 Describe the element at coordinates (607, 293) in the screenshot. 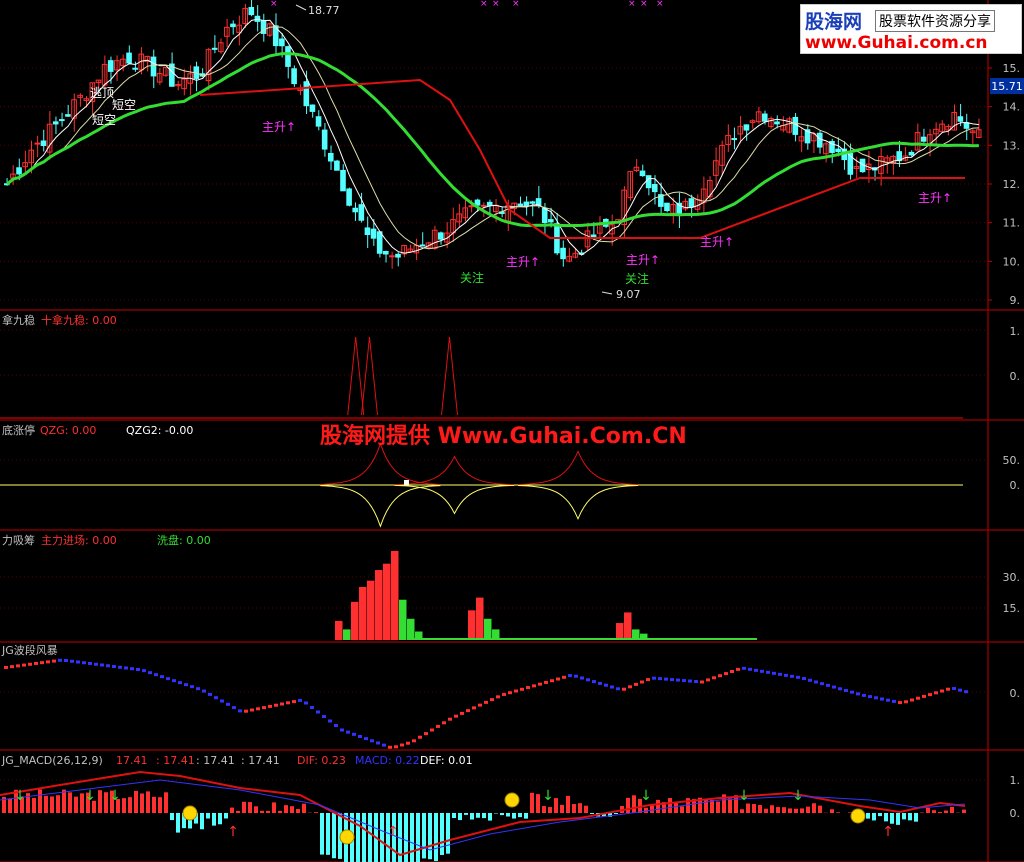

I see `low-marker-arrow` at that location.